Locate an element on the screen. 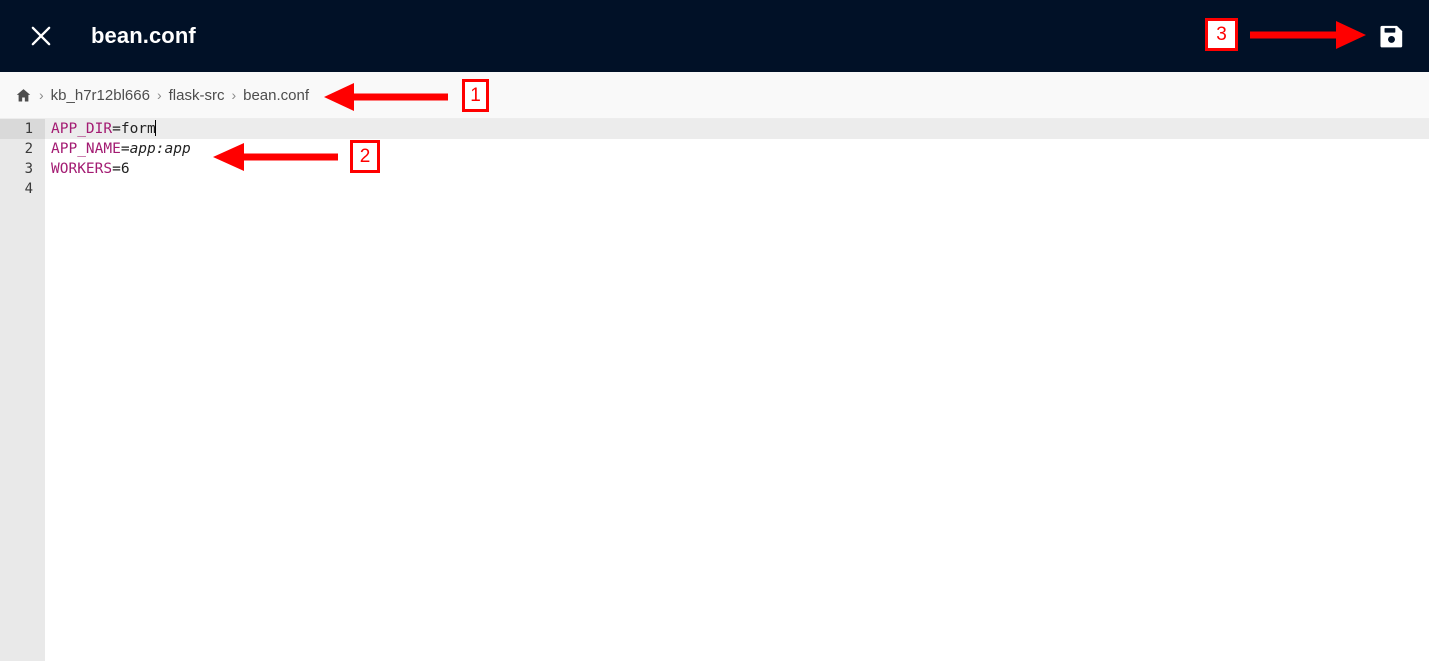 The height and width of the screenshot is (661, 1429). config-key: APP_DIR is located at coordinates (82, 129).